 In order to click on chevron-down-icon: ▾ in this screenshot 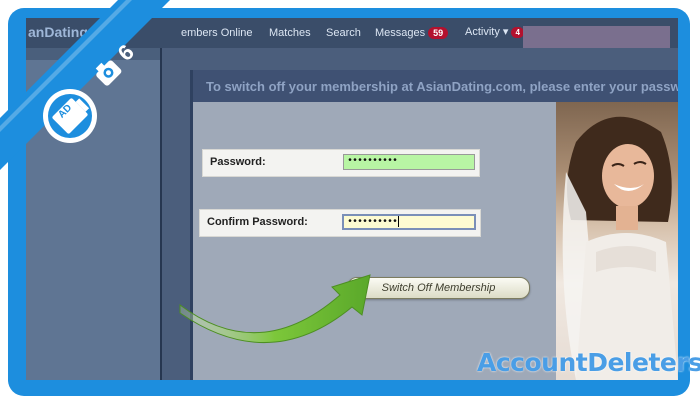, I will do `click(505, 32)`.